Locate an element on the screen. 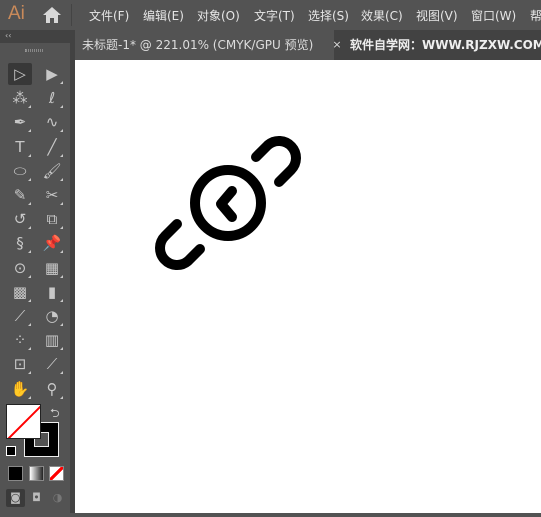 Image resolution: width=541 pixels, height=517 pixels. direct-selection-tool-icon: ▶ is located at coordinates (52, 74).